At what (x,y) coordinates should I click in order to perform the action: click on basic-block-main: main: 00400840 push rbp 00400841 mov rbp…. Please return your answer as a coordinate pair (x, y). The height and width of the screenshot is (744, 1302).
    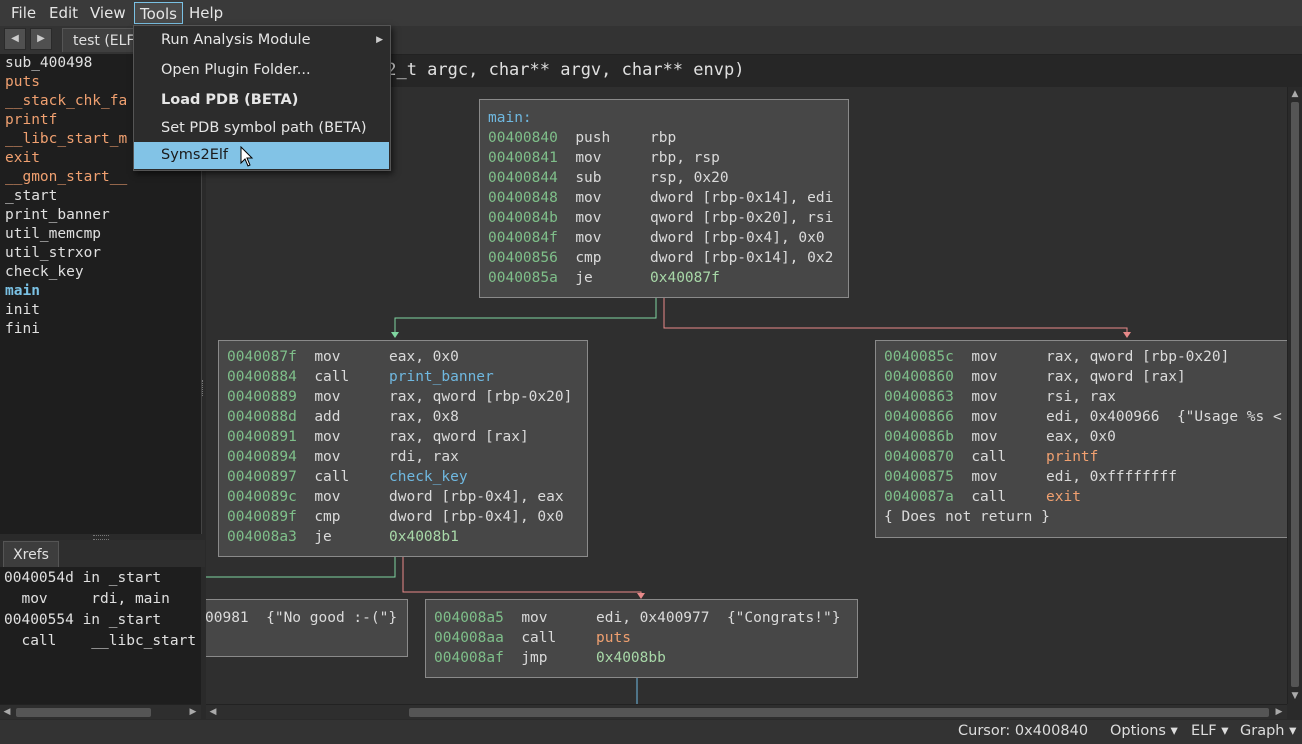
    Looking at the image, I should click on (664, 198).